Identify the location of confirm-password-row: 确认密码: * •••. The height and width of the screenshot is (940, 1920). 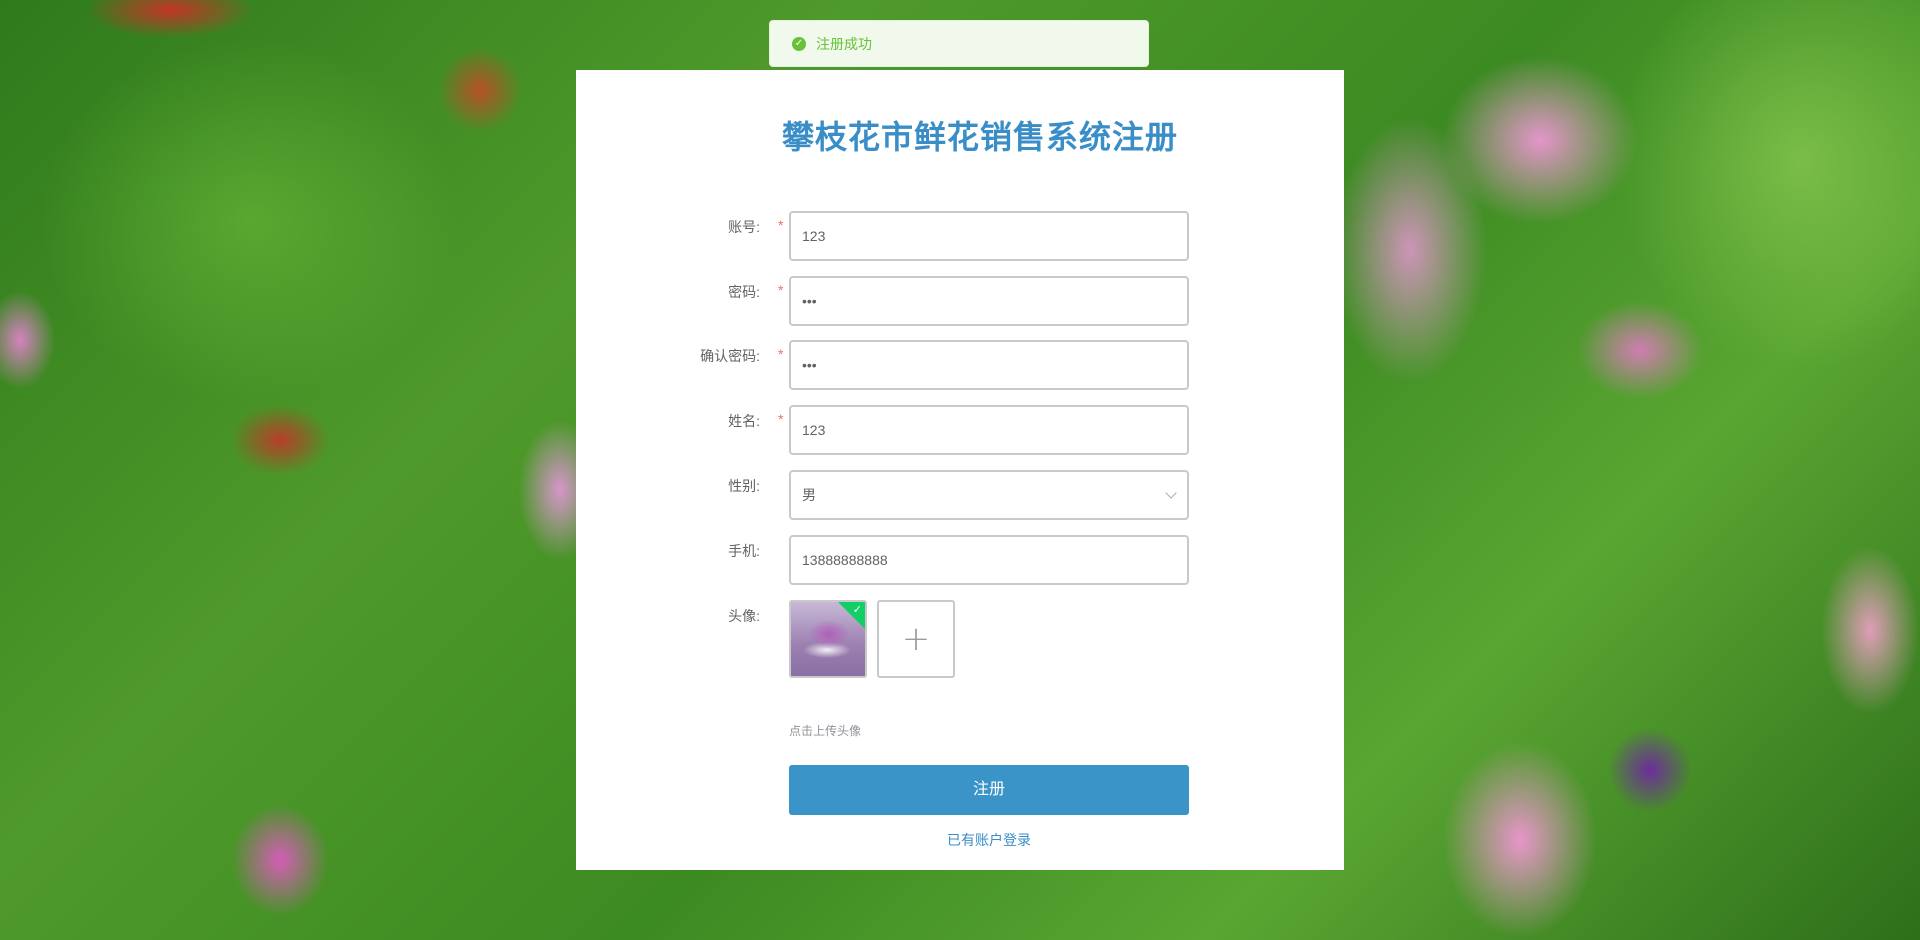
(960, 365).